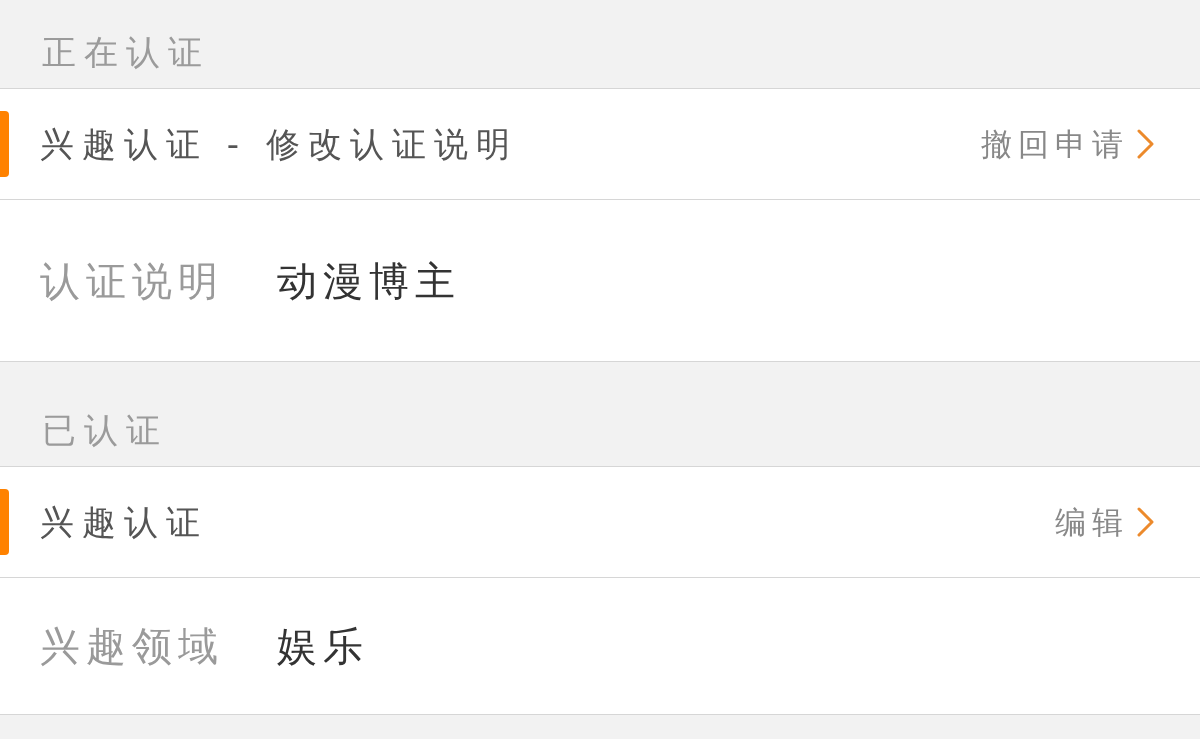 This screenshot has height=739, width=1200. Describe the element at coordinates (126, 52) in the screenshot. I see `section-title: 正在认证` at that location.